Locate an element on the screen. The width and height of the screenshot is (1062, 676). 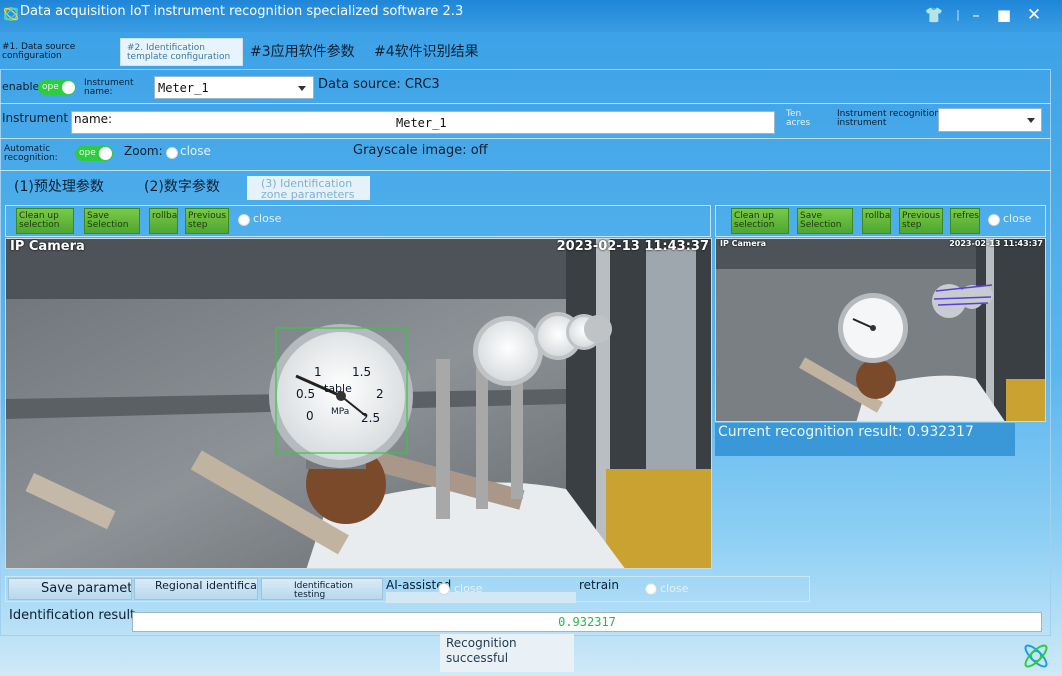
instrument-name-label: Instrument name: is located at coordinates (109, 87).